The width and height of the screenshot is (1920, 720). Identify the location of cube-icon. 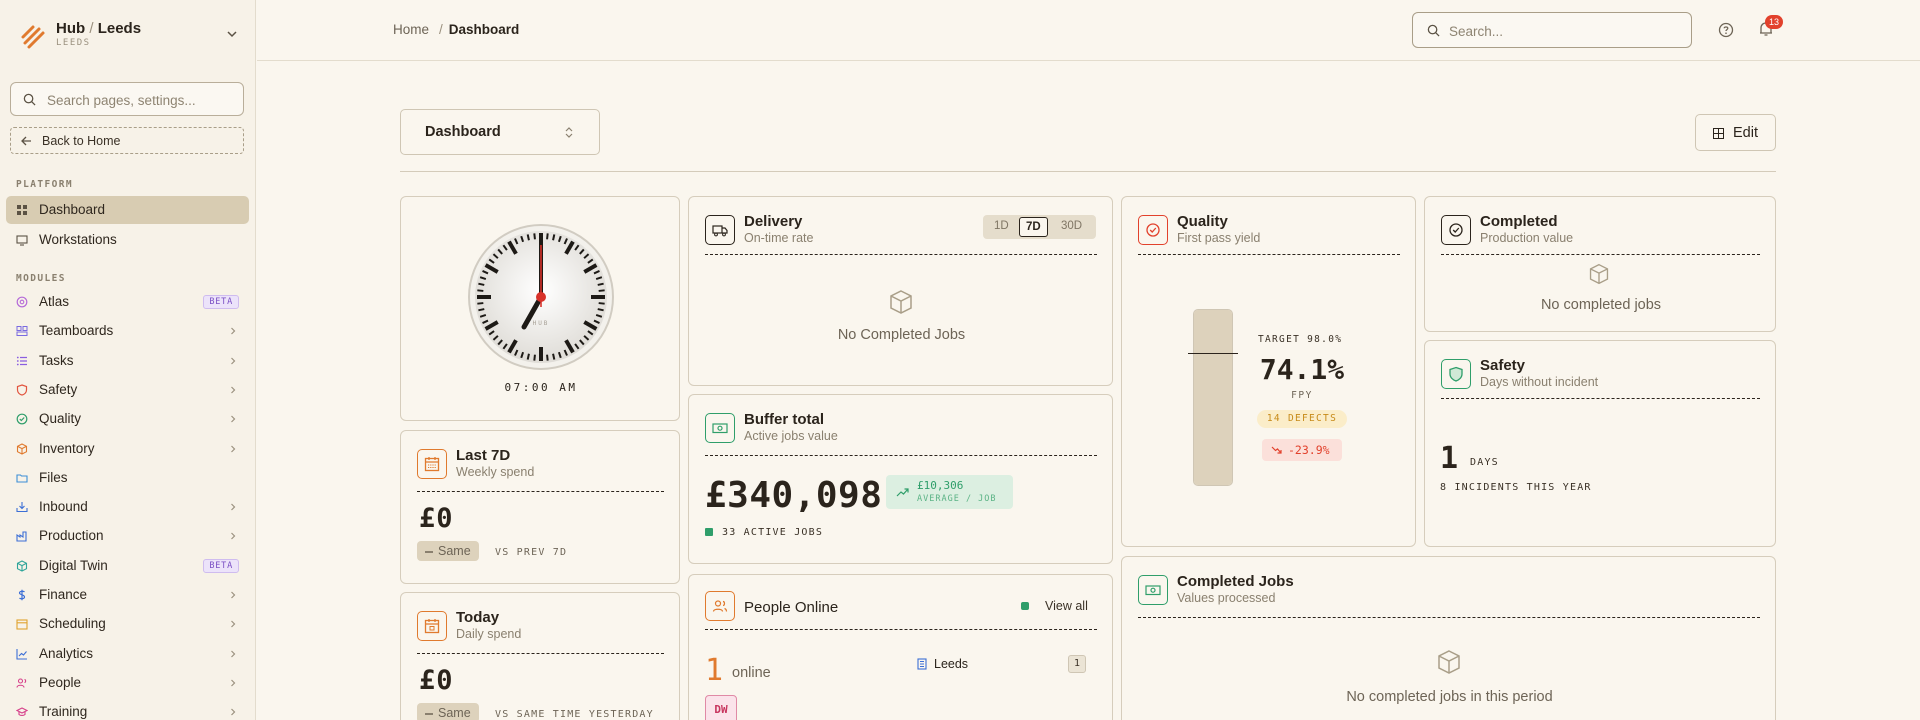
(22, 566).